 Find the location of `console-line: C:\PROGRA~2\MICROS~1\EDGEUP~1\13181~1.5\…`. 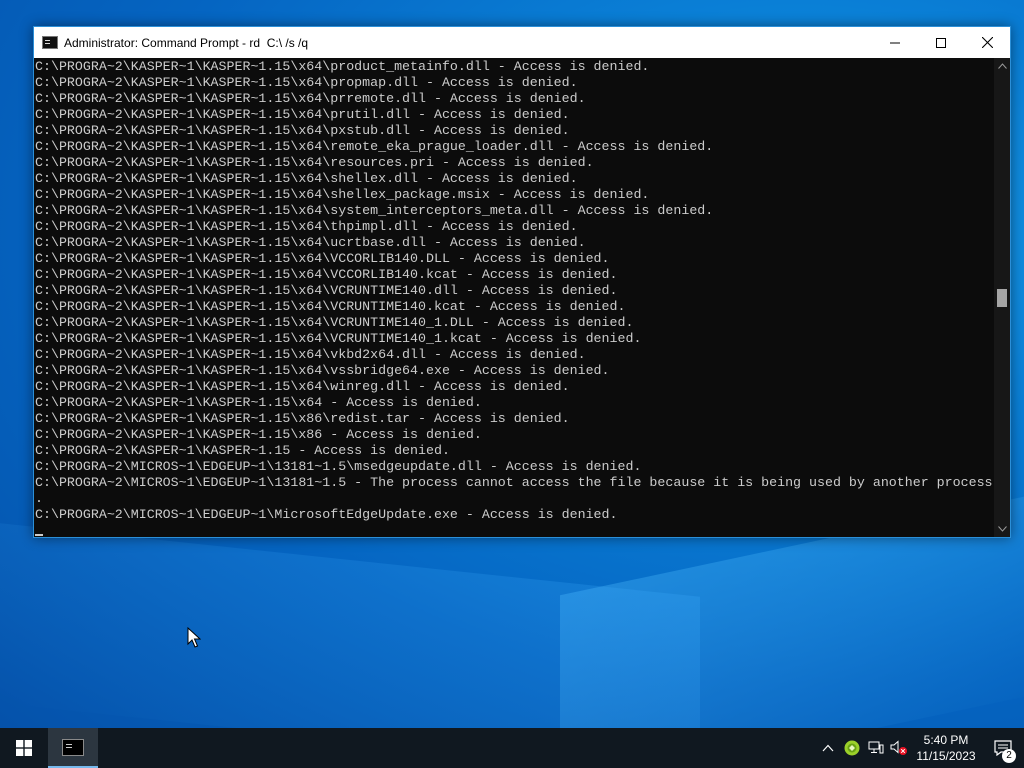

console-line: C:\PROGRA~2\MICROS~1\EDGEUP~1\13181~1.5\… is located at coordinates (338, 466).